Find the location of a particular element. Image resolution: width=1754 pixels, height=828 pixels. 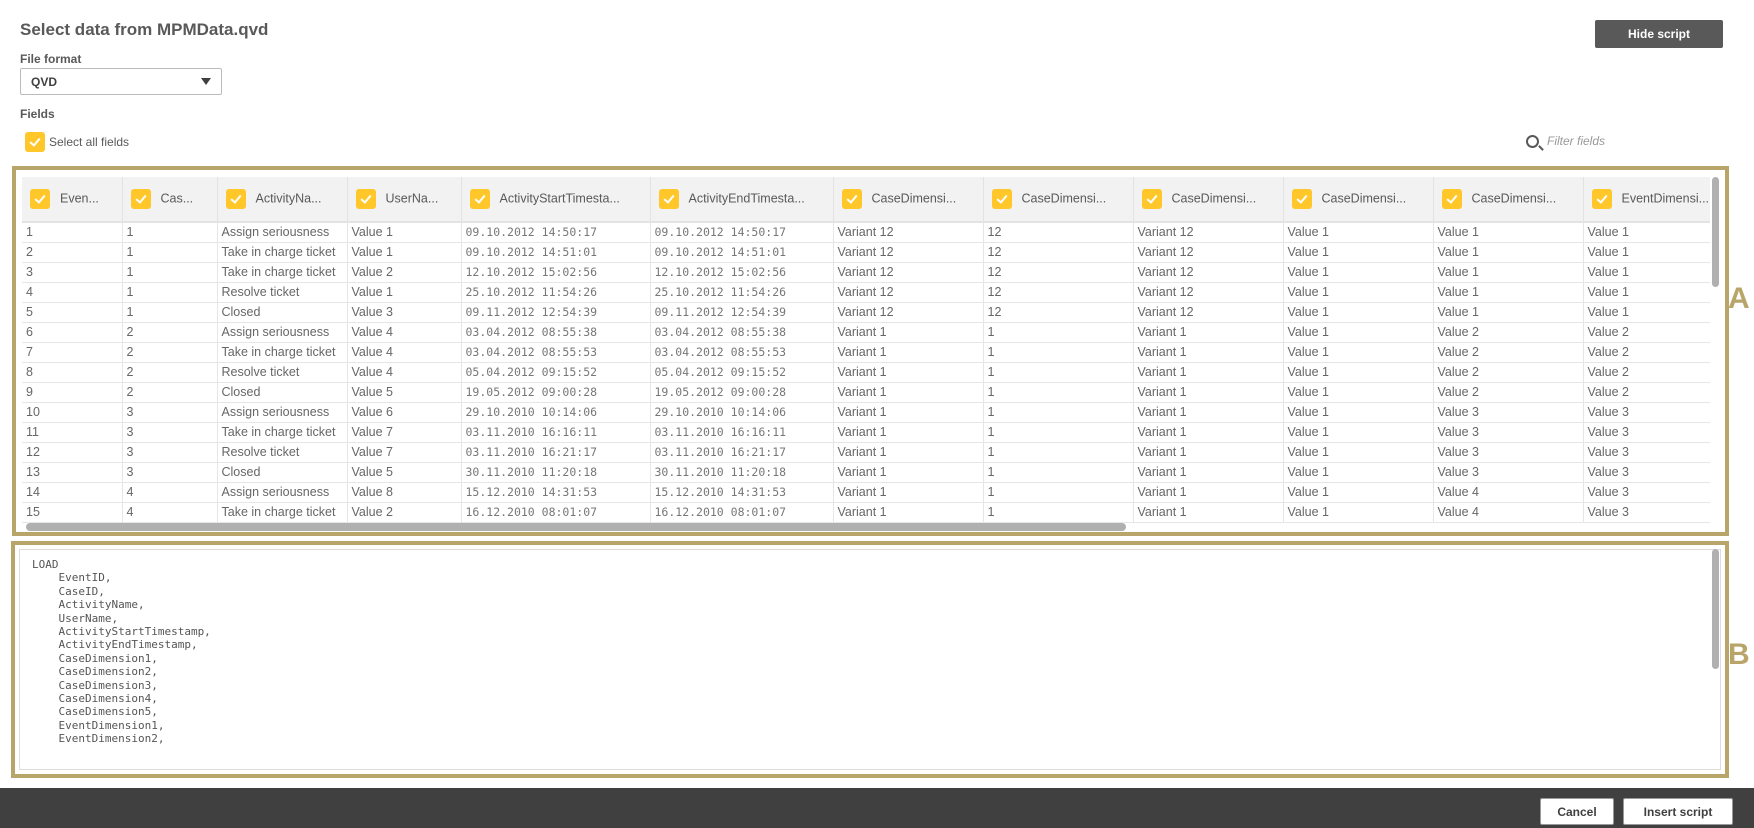

script-scrollbar is located at coordinates (1715, 609).